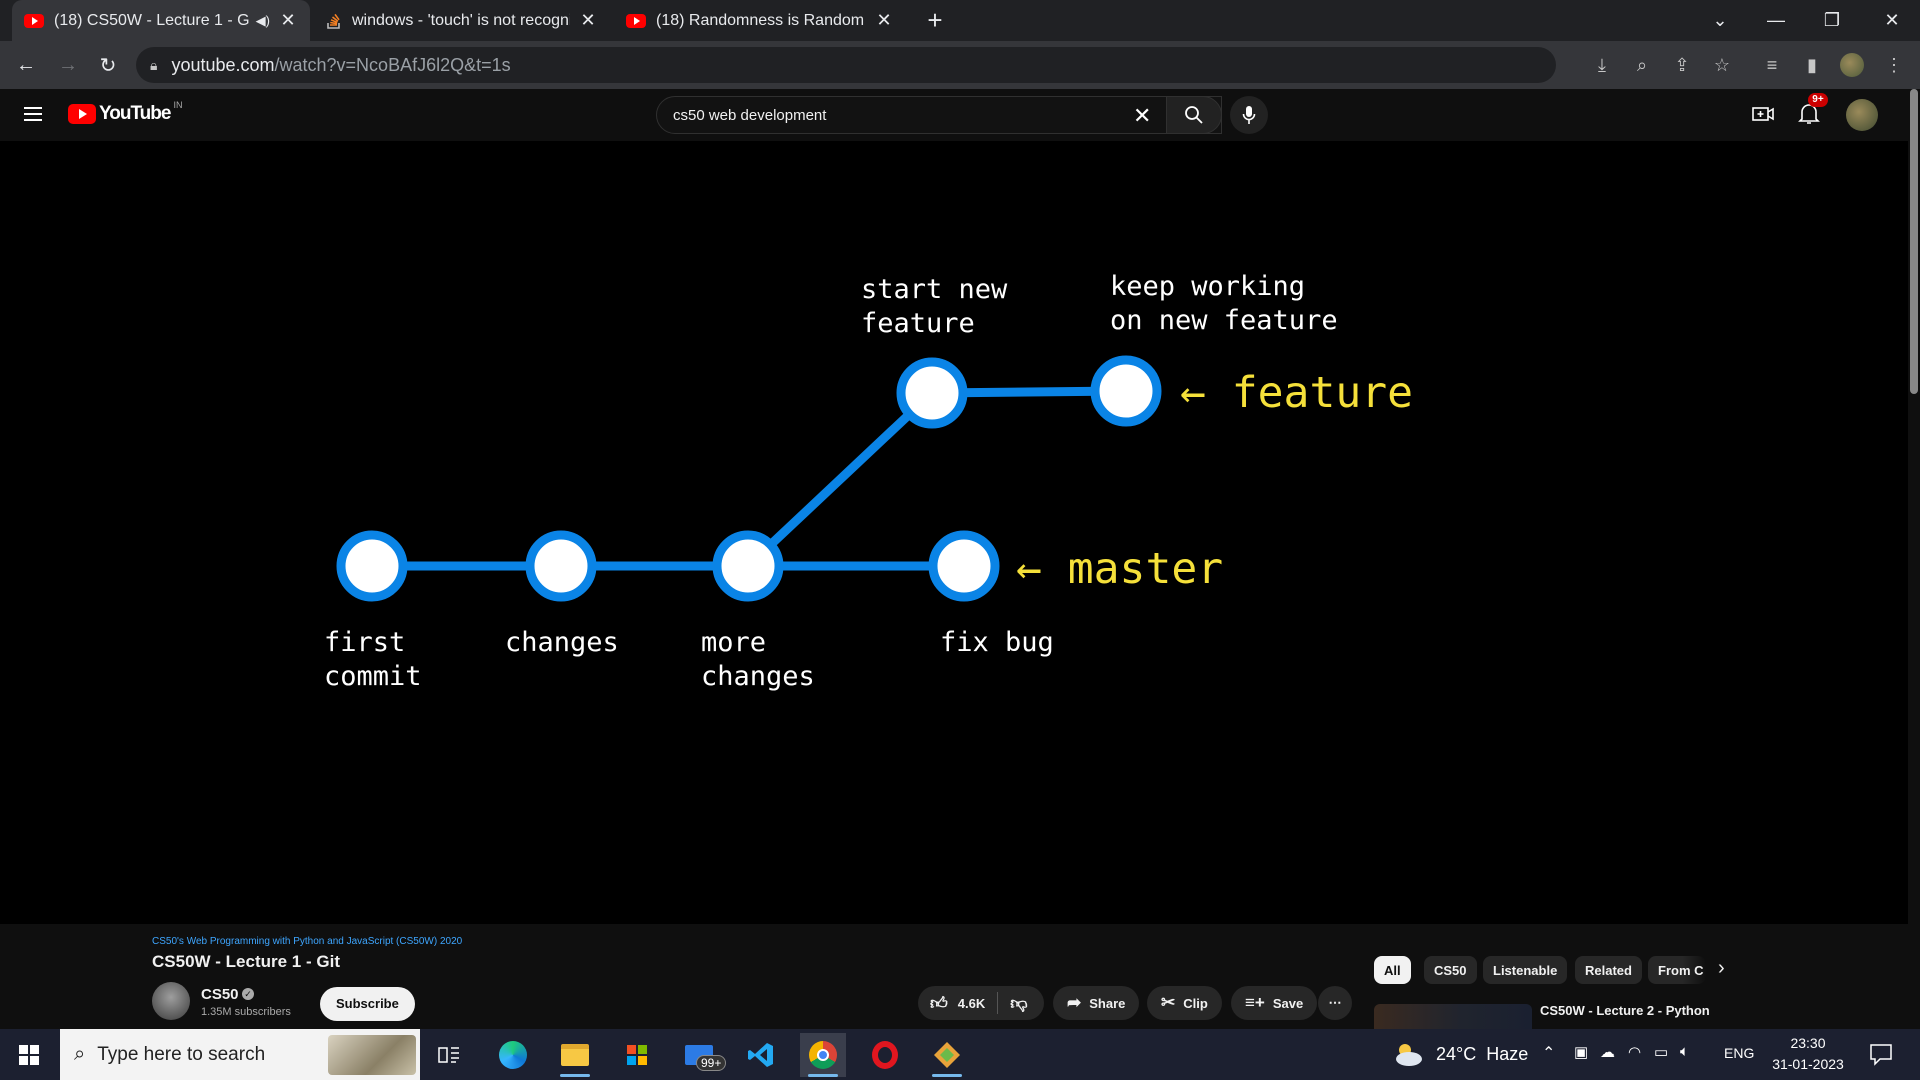  I want to click on search-button, so click(1194, 115).